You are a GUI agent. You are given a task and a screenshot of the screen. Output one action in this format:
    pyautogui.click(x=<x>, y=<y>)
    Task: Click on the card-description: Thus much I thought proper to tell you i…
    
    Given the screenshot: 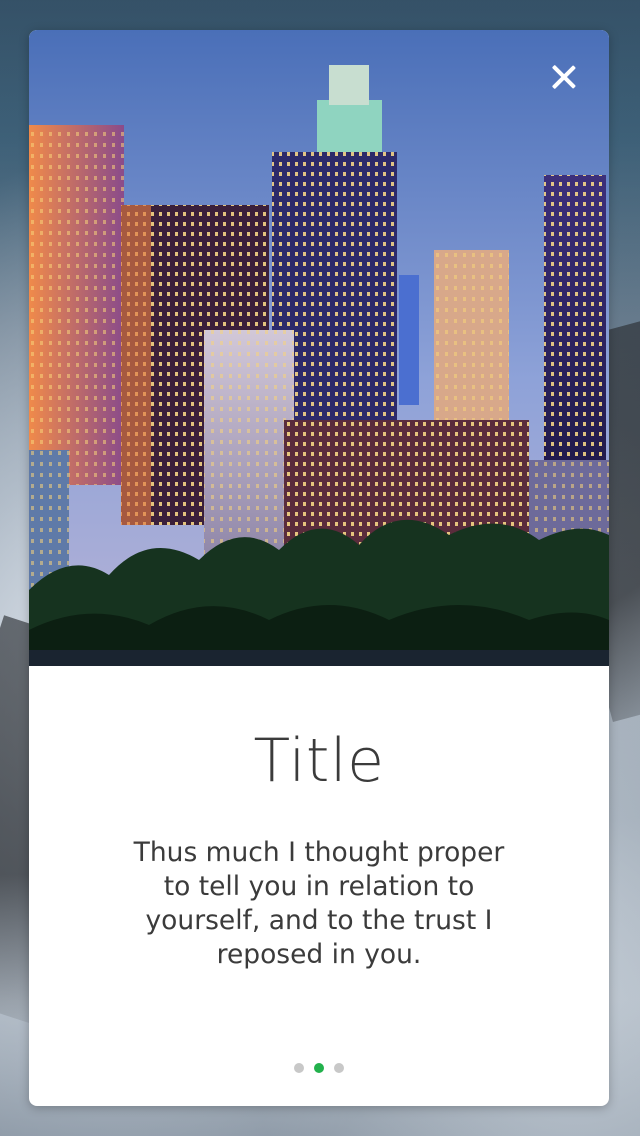 What is the action you would take?
    pyautogui.click(x=319, y=903)
    